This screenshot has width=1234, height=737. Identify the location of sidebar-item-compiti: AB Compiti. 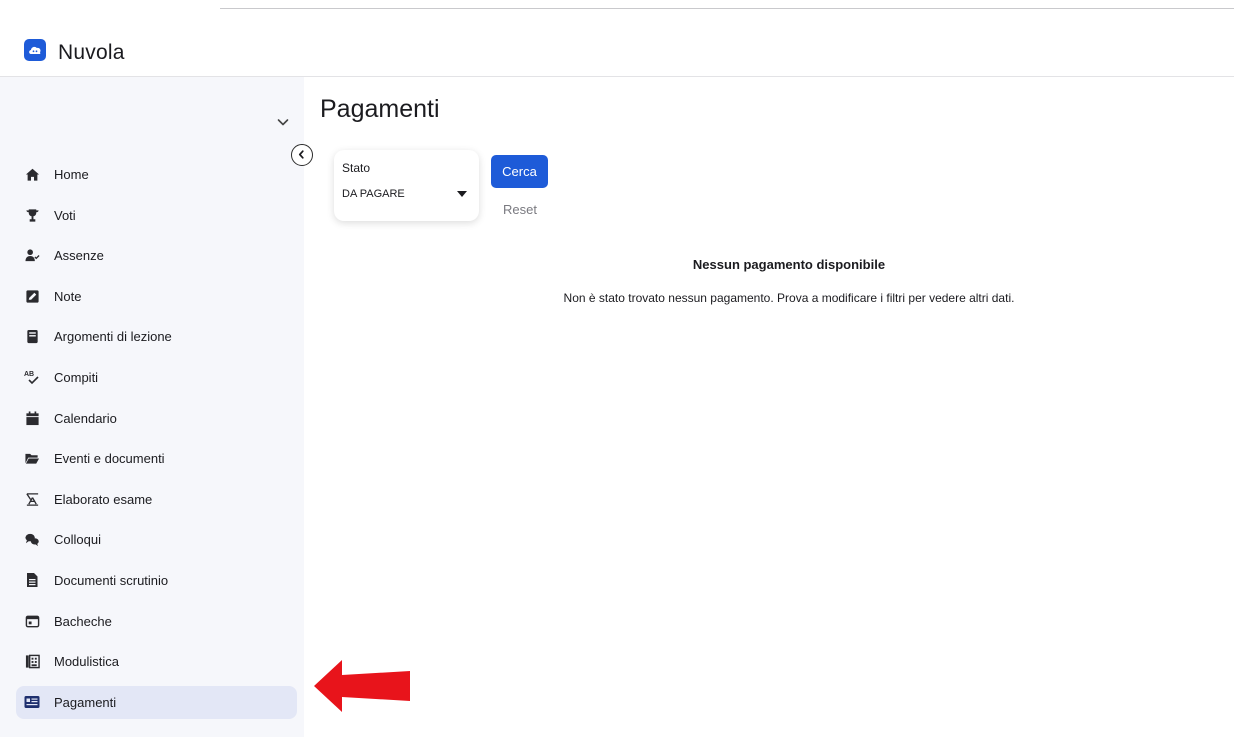
(156, 377).